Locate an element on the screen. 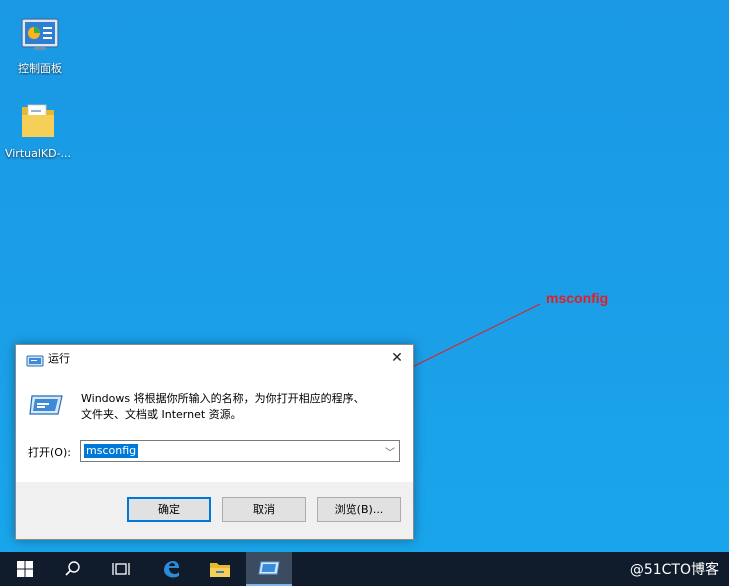 The width and height of the screenshot is (729, 586). ok-button: 确定 is located at coordinates (169, 509).